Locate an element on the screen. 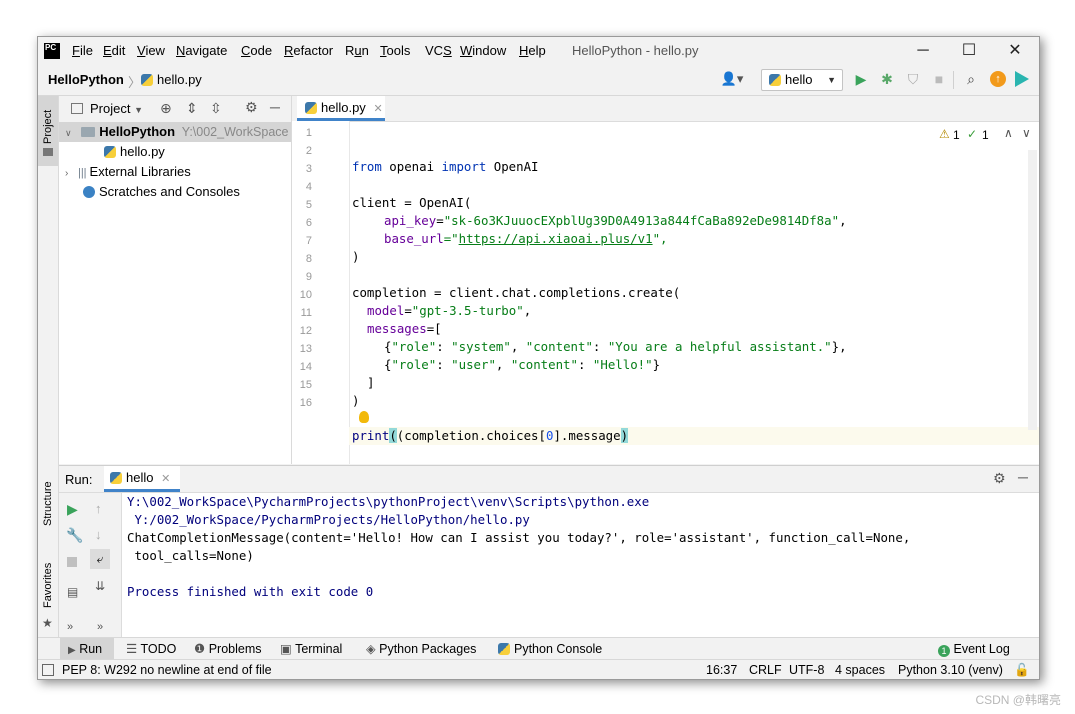 Image resolution: width=1075 pixels, height=714 pixels. menu-tools: Tools is located at coordinates (395, 51).